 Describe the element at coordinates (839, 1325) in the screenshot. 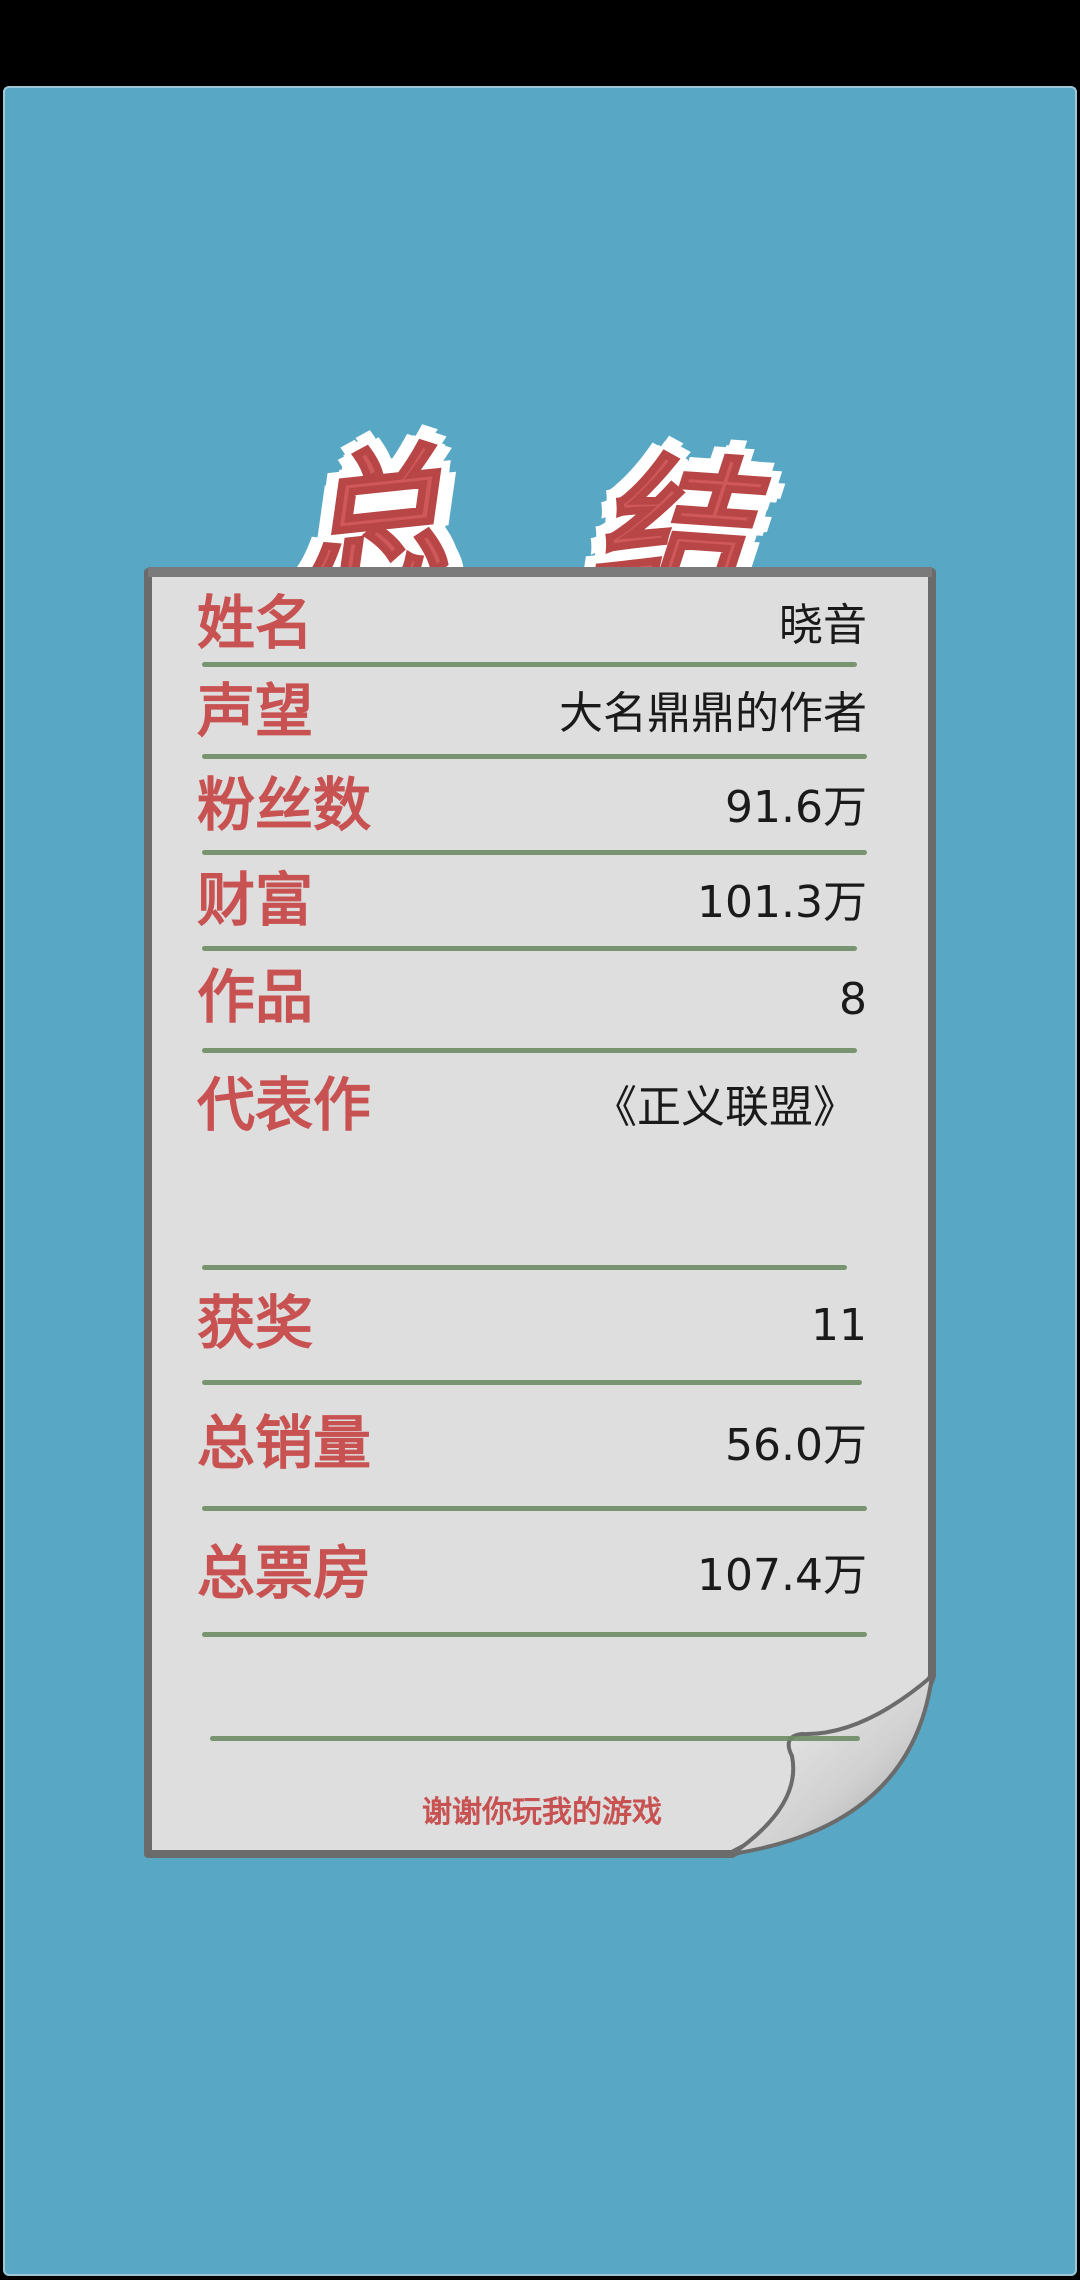

I see `row-value: 11` at that location.